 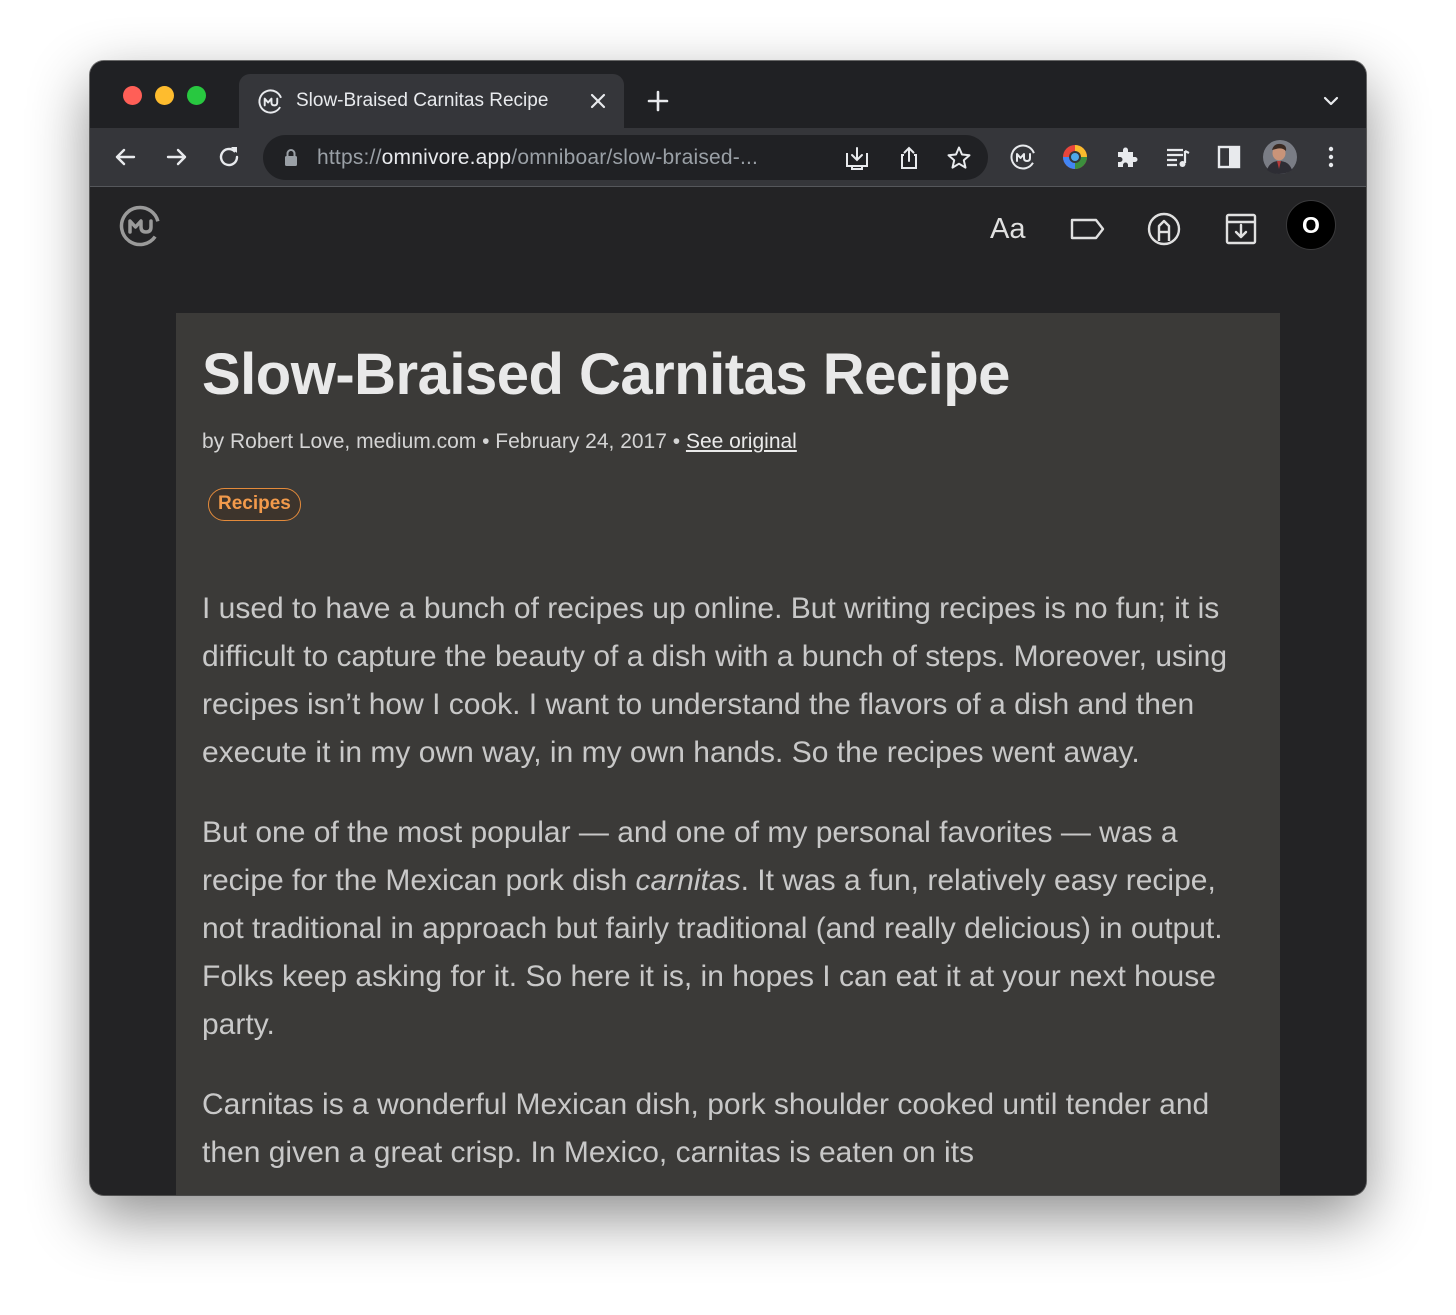 What do you see at coordinates (688, 880) in the screenshot?
I see `emphasis-text: carnitas` at bounding box center [688, 880].